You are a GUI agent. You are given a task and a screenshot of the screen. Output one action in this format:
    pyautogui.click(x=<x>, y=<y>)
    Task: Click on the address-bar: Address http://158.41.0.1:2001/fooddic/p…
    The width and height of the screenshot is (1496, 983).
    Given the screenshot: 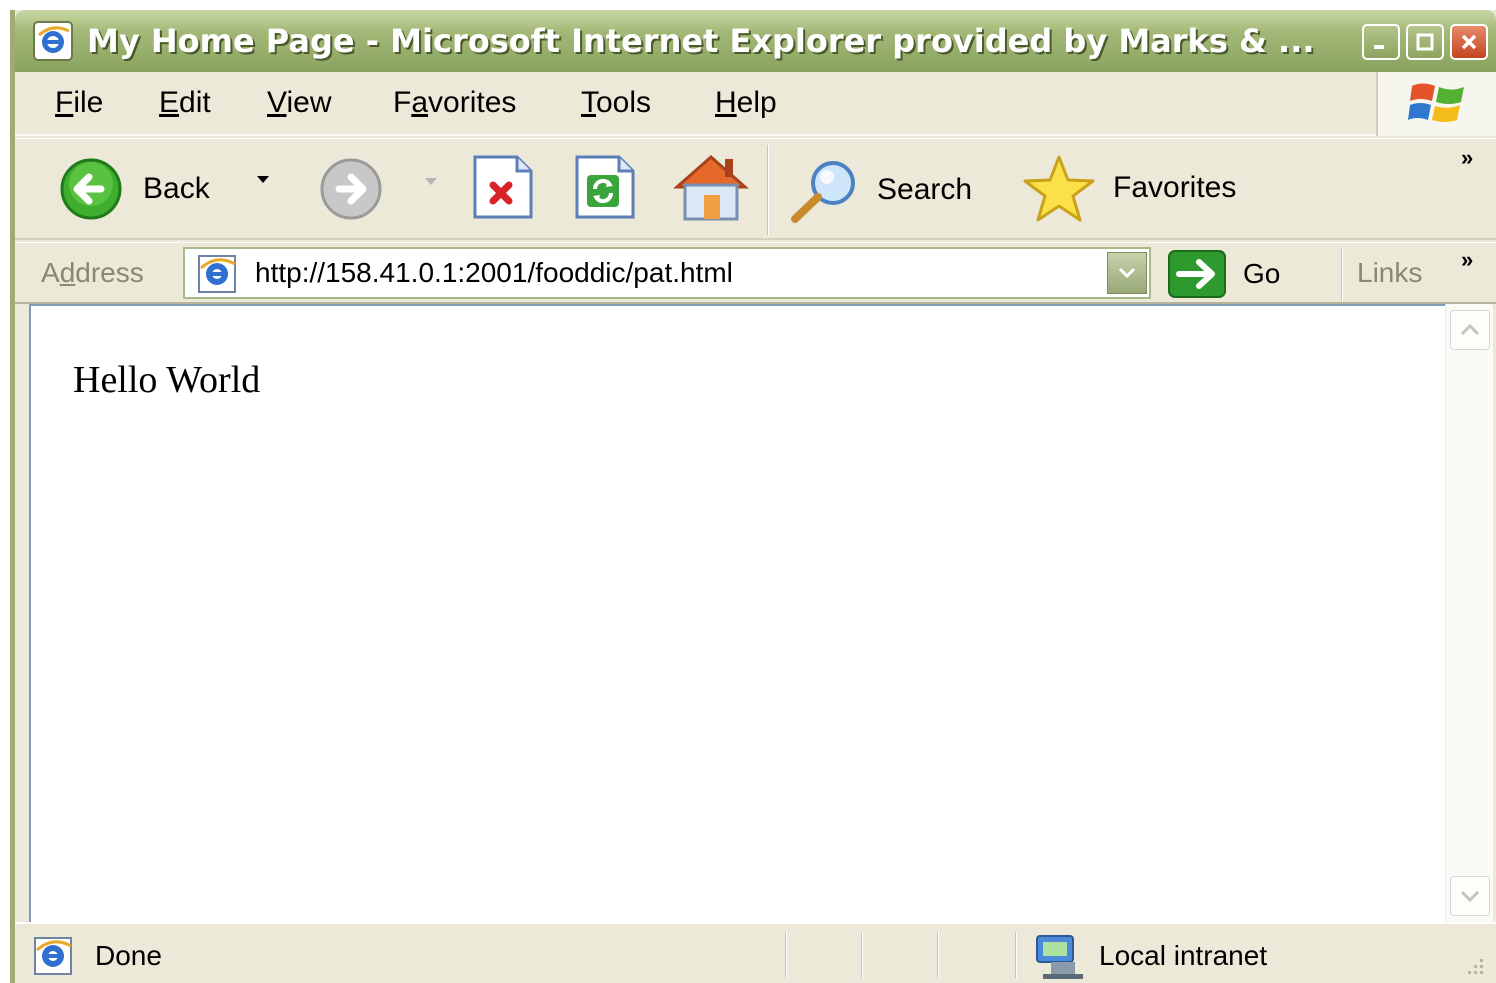 What is the action you would take?
    pyautogui.click(x=755, y=273)
    